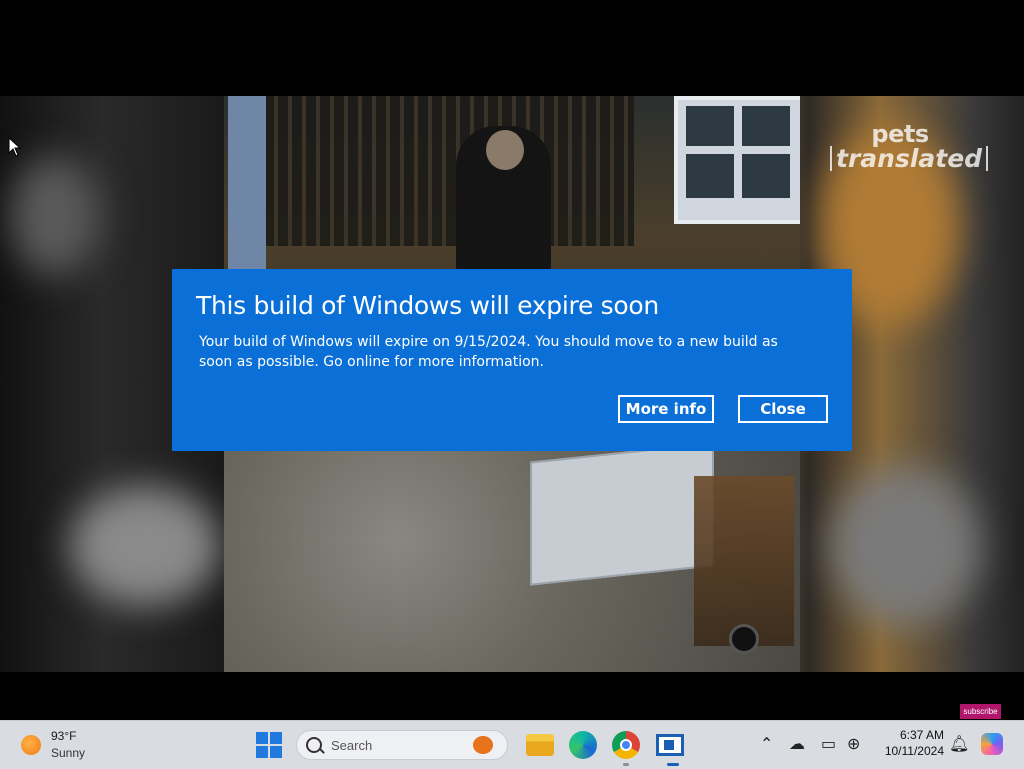 This screenshot has width=1024, height=769. I want to click on edge-icon, so click(583, 745).